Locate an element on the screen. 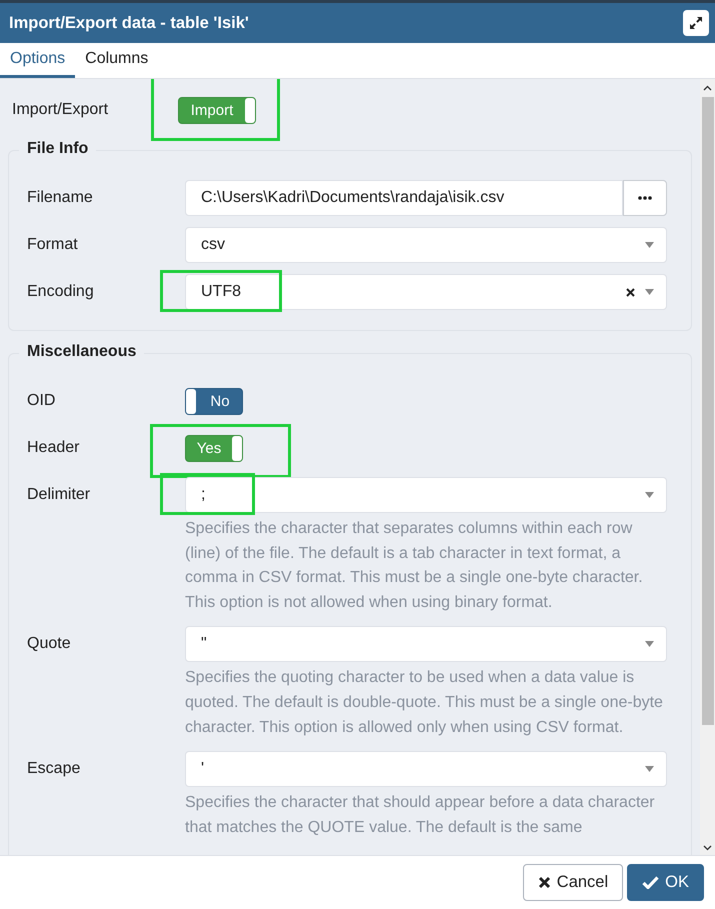 This screenshot has height=909, width=715. scrollbar is located at coordinates (707, 467).